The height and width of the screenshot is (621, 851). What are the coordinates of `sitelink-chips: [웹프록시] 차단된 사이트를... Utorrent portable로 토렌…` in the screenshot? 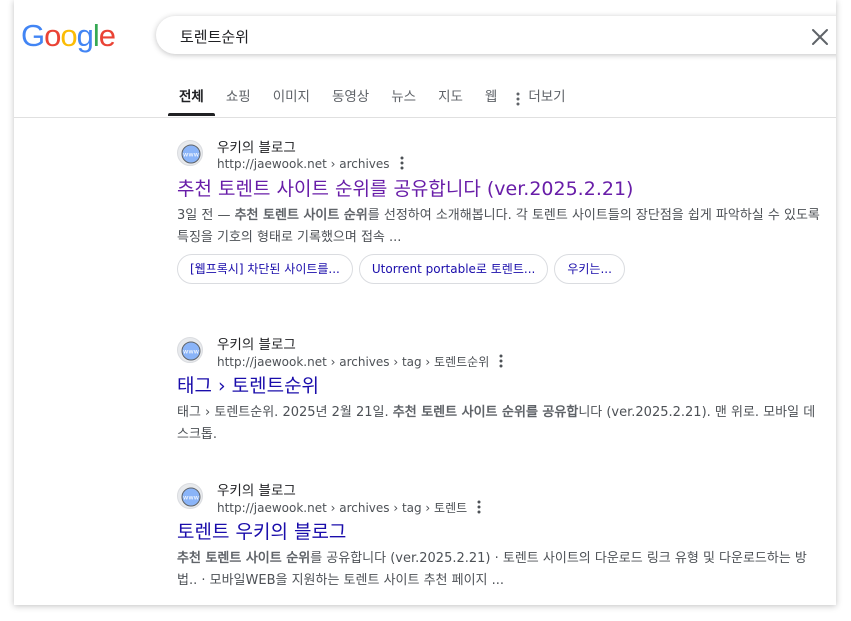 It's located at (499, 269).